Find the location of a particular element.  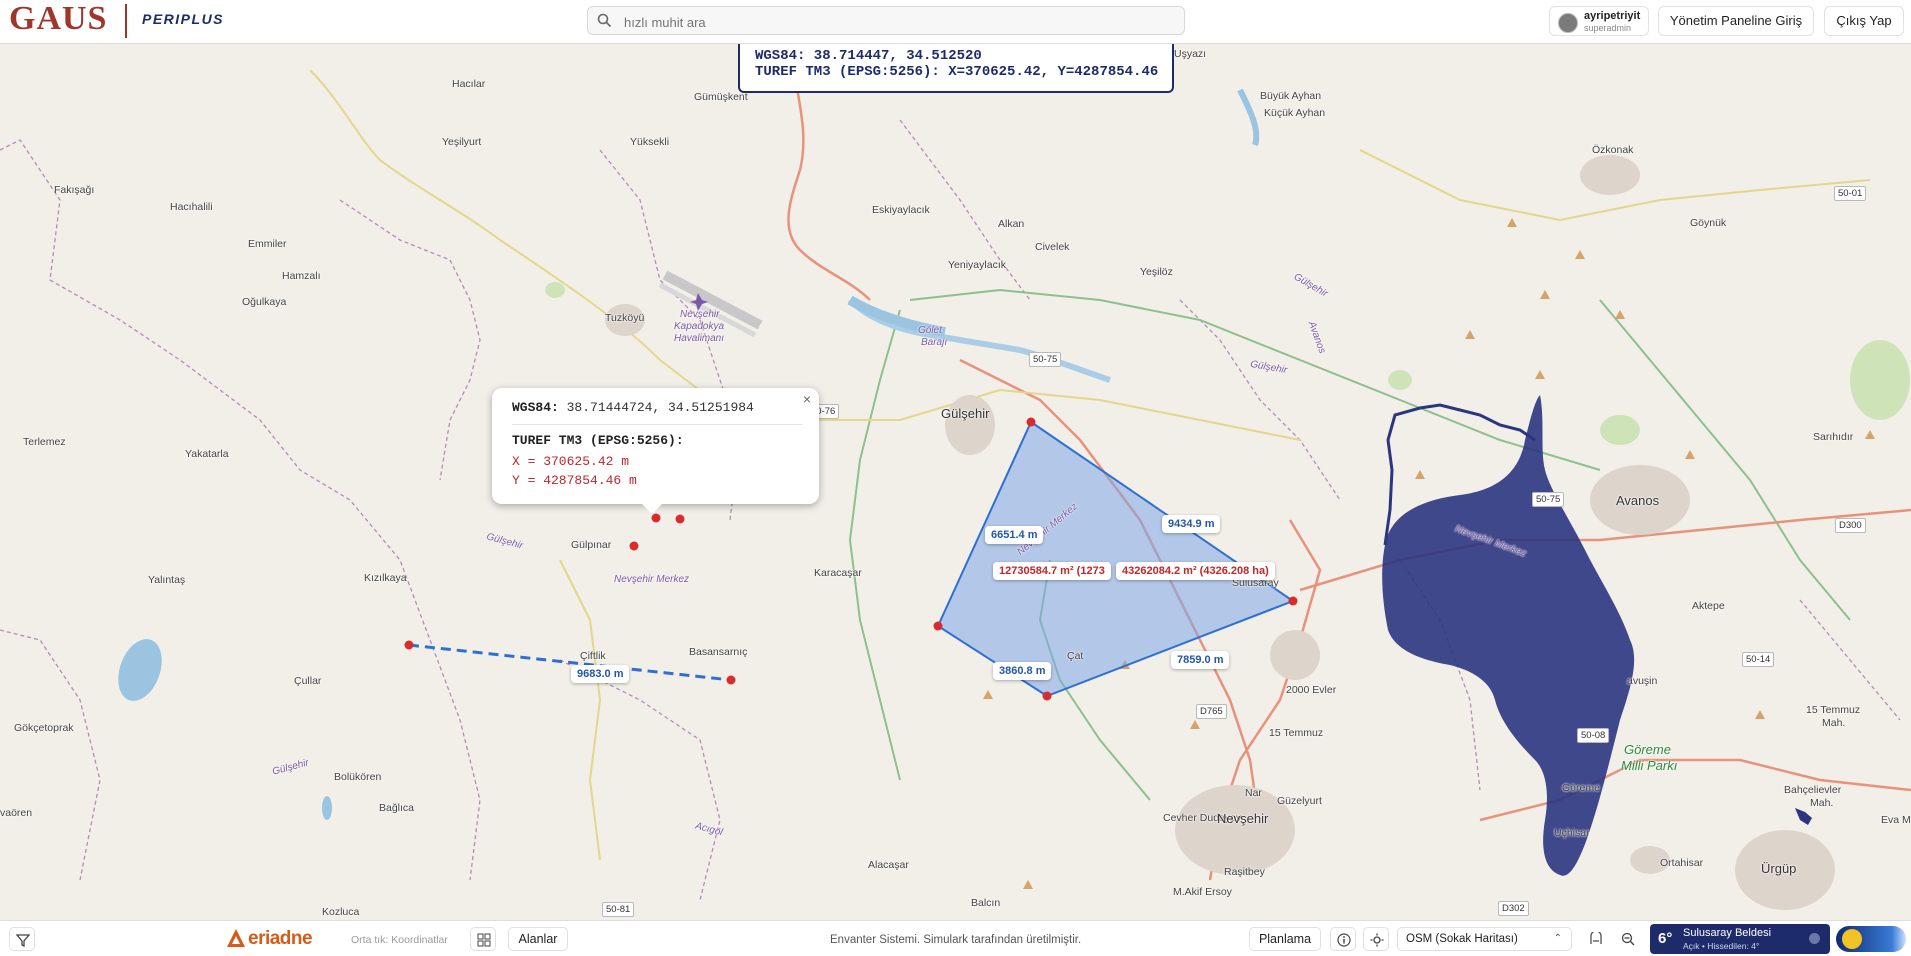

admin-panel-button: Yönetim Paneline Giriş is located at coordinates (1736, 21).